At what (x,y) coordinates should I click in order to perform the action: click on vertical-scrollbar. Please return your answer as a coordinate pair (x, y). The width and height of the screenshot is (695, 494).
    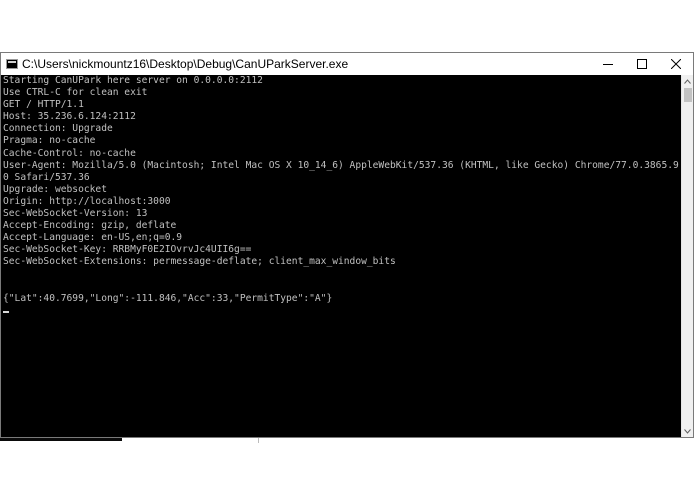
    Looking at the image, I should click on (687, 256).